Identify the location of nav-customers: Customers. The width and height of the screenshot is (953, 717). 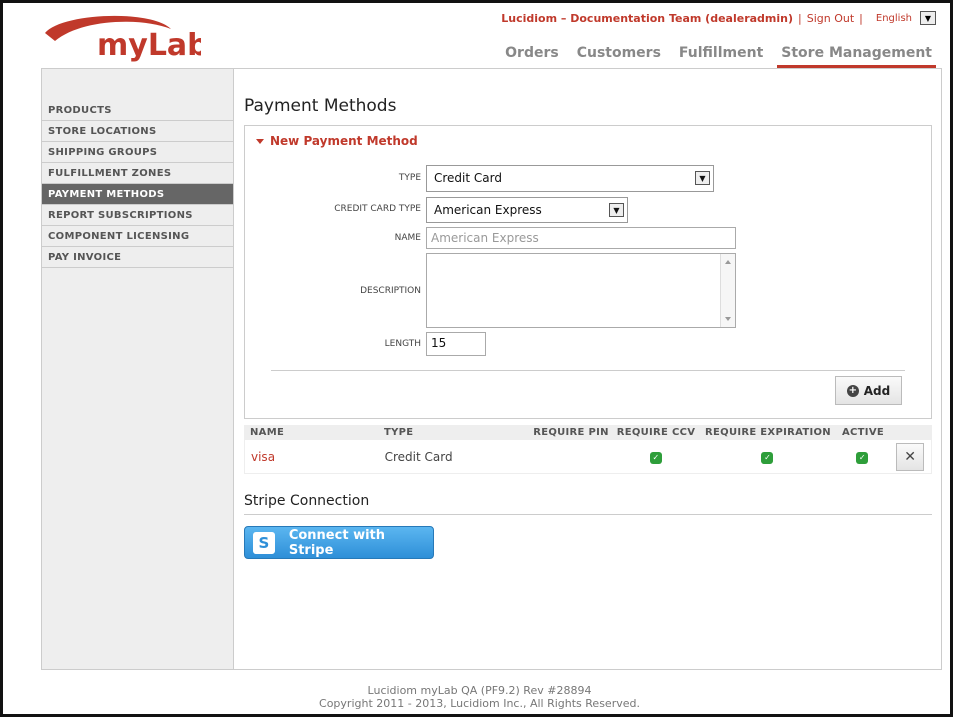
(619, 55).